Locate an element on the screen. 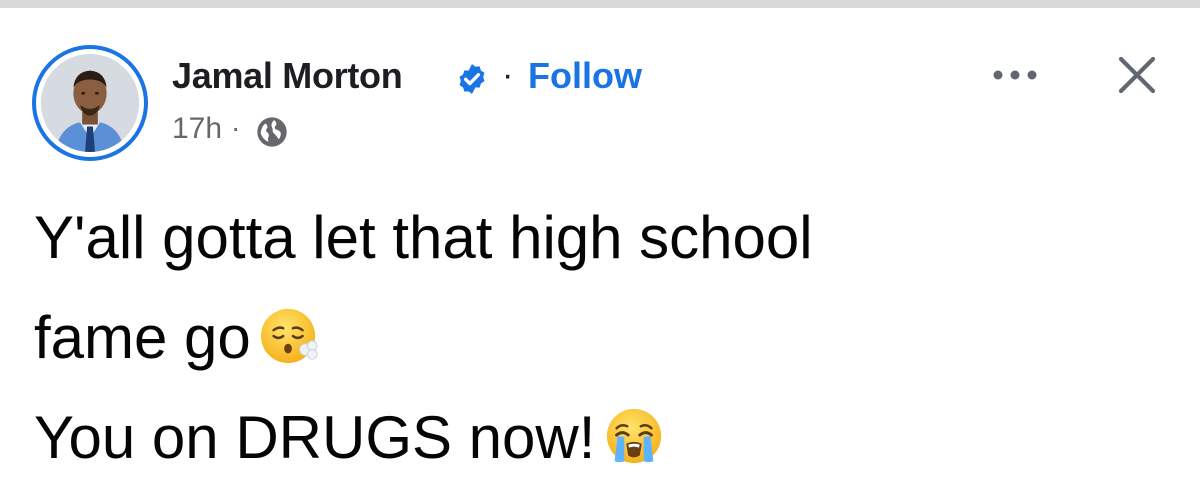 Image resolution: width=1200 pixels, height=488 pixels. post-line-2-text: fame go is located at coordinates (142, 337).